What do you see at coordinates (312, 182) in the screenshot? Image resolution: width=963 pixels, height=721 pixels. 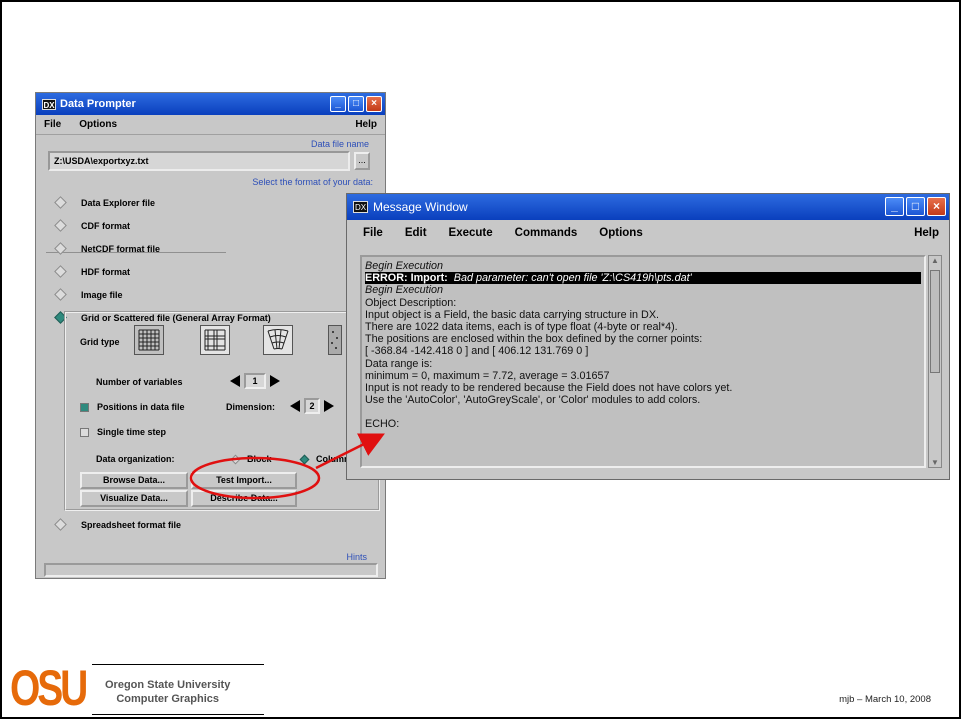 I see `format-section-label: Select the format of your data:` at bounding box center [312, 182].